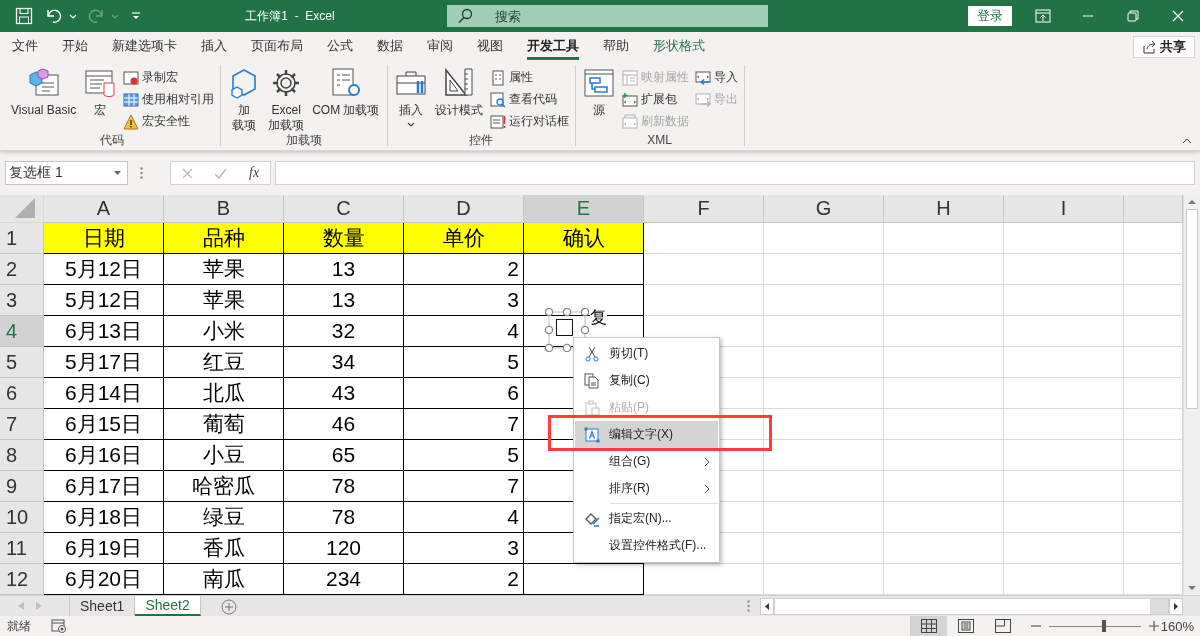  What do you see at coordinates (224, 238) in the screenshot?
I see `table-cell: 品种` at bounding box center [224, 238].